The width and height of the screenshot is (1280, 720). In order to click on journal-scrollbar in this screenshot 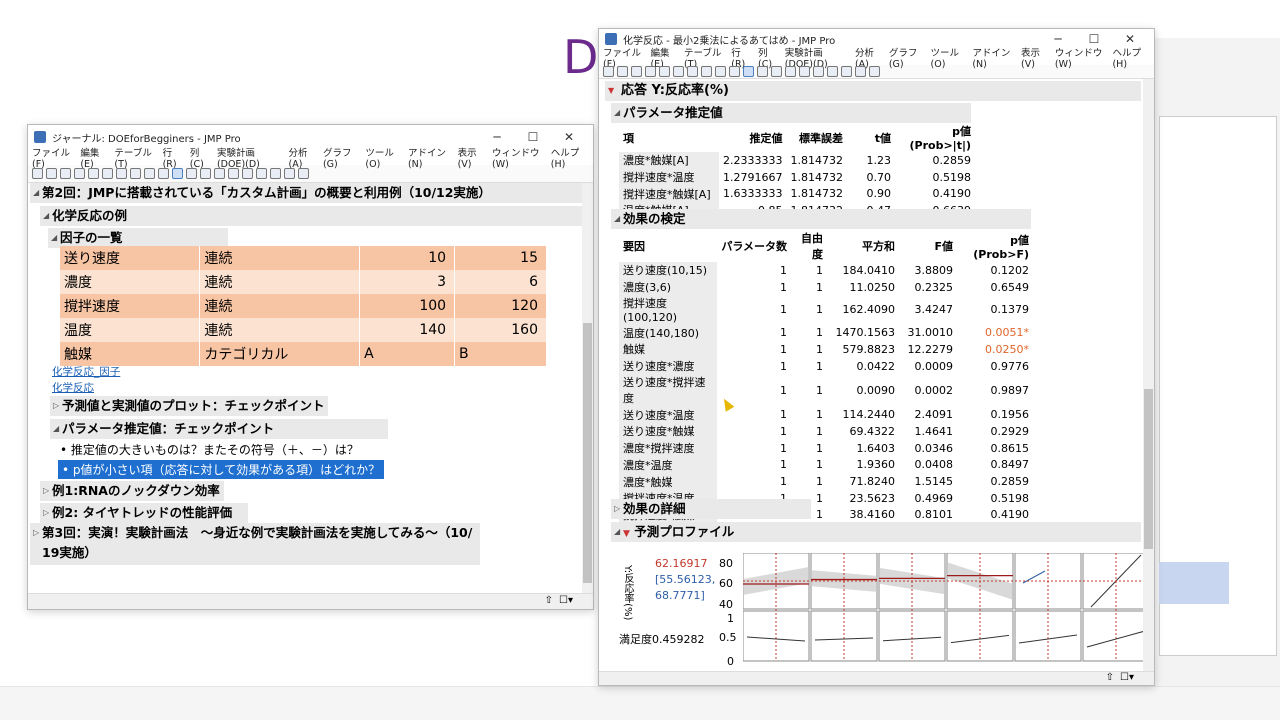, I will do `click(587, 388)`.